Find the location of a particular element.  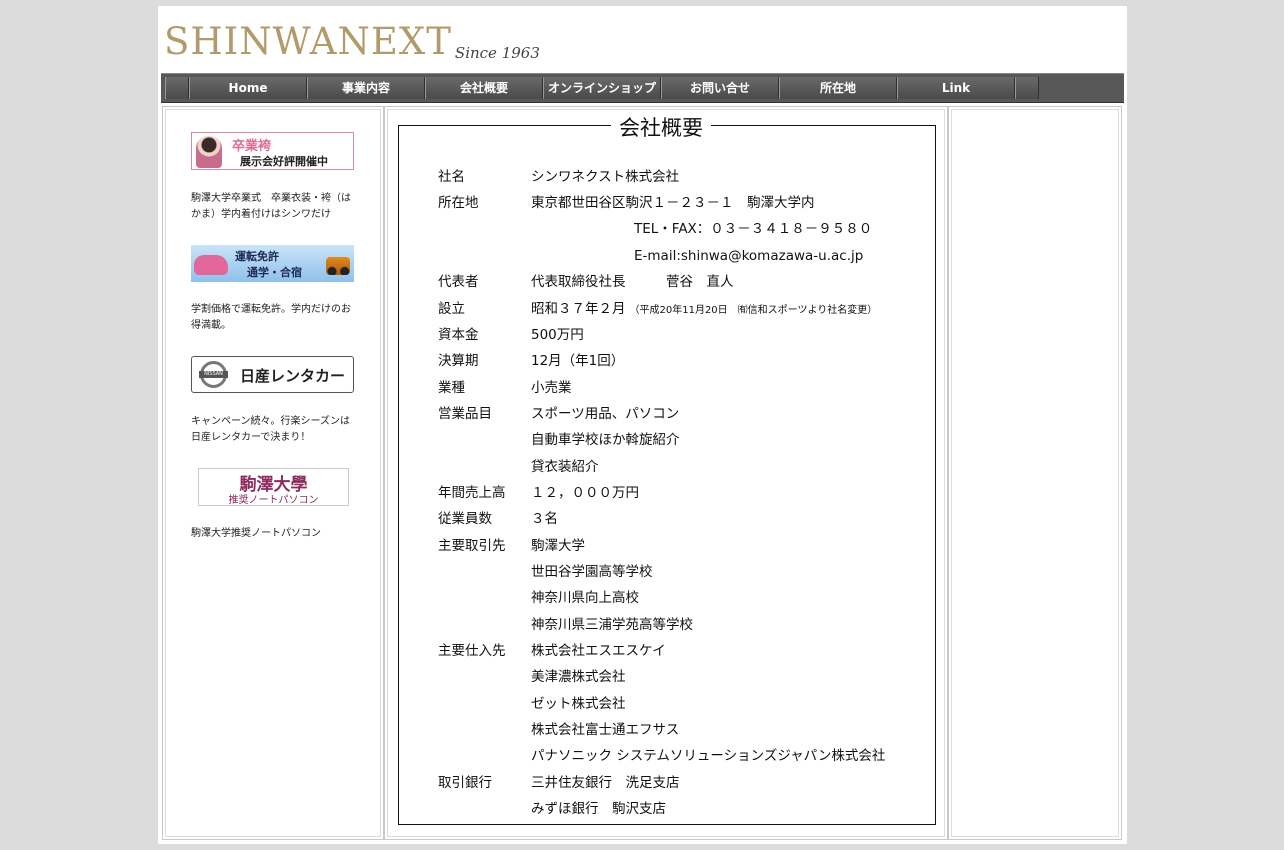

nav-online-shop: オンラインショップ is located at coordinates (602, 88).